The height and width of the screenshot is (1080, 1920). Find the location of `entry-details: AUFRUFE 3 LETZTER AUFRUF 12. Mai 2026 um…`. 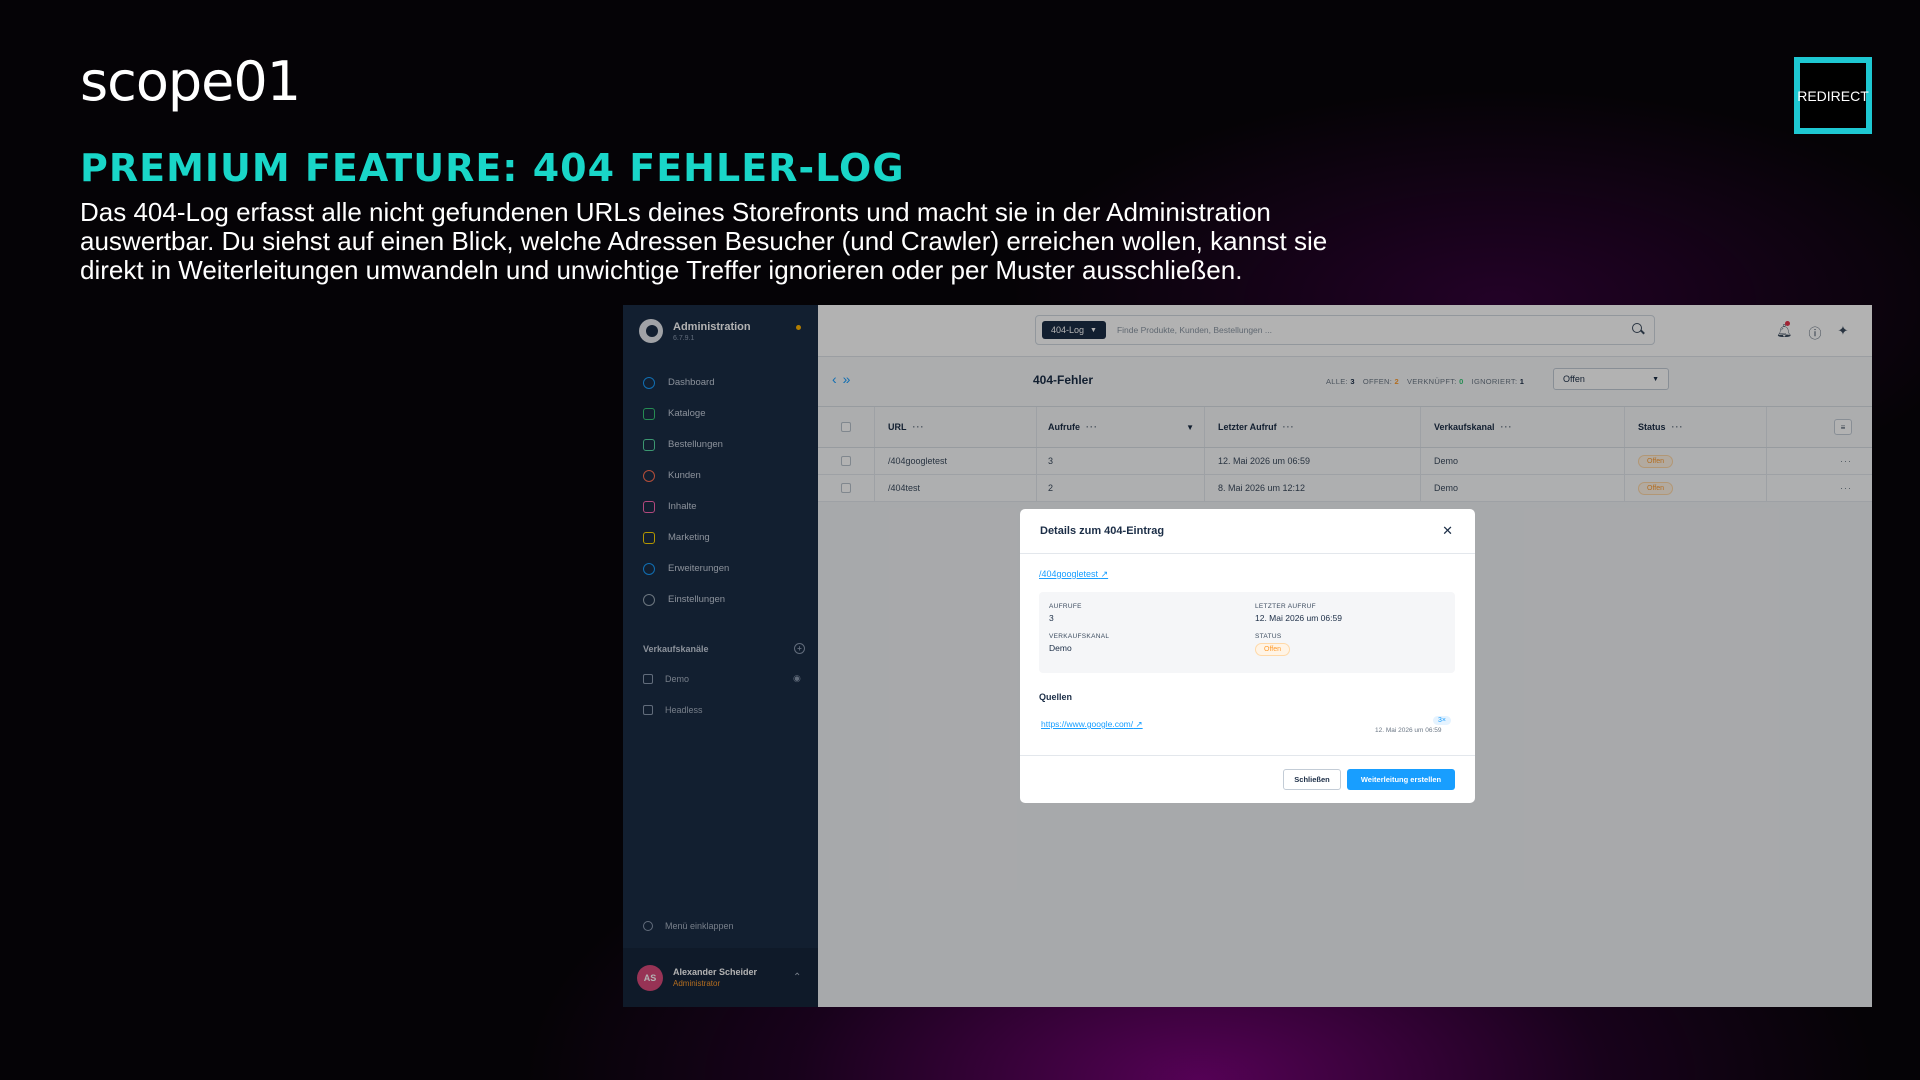

entry-details: AUFRUFE 3 LETZTER AUFRUF 12. Mai 2026 um… is located at coordinates (1247, 632).